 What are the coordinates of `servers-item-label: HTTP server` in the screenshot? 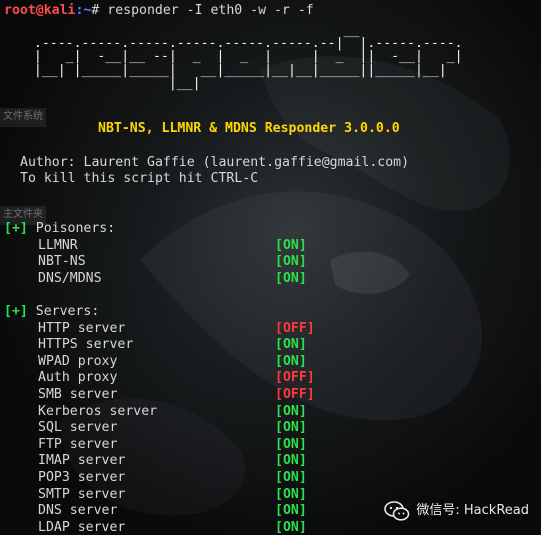 It's located at (82, 328).